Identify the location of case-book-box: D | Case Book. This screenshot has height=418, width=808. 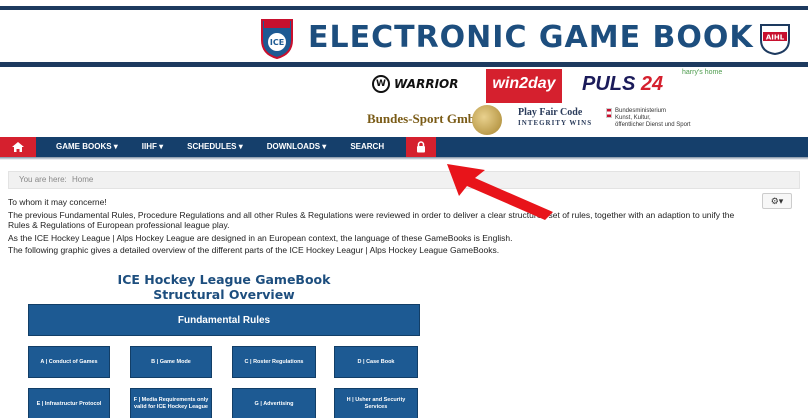
(376, 362).